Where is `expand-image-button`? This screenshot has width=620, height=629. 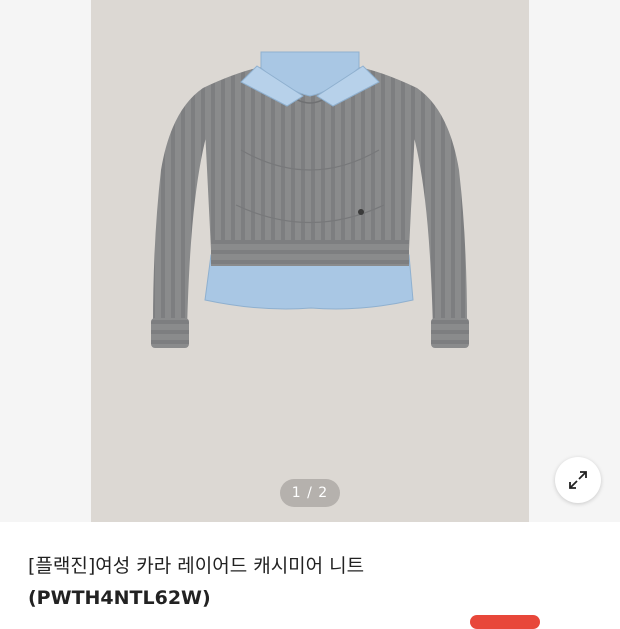 expand-image-button is located at coordinates (578, 480).